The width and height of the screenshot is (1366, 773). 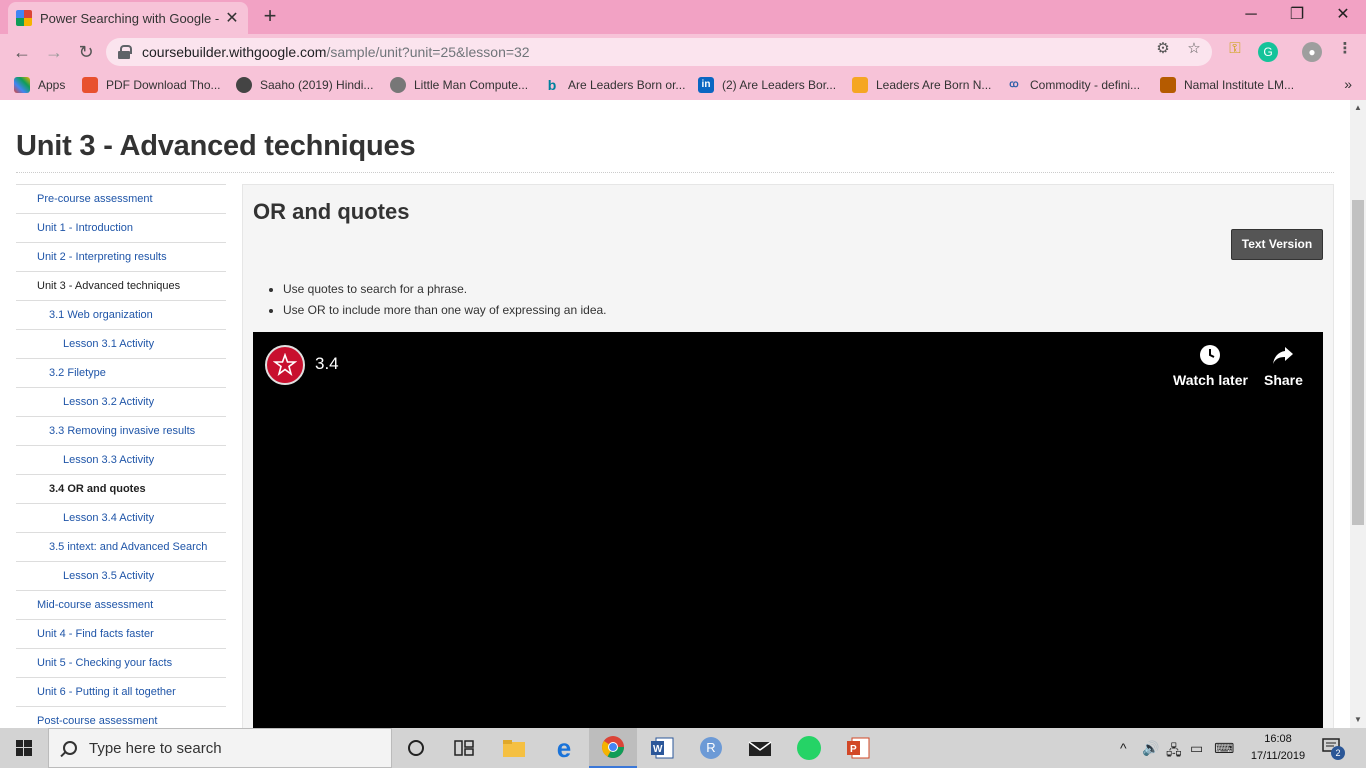 I want to click on nav-item-mid-course-assessment: Mid-course assessment, so click(x=121, y=604).